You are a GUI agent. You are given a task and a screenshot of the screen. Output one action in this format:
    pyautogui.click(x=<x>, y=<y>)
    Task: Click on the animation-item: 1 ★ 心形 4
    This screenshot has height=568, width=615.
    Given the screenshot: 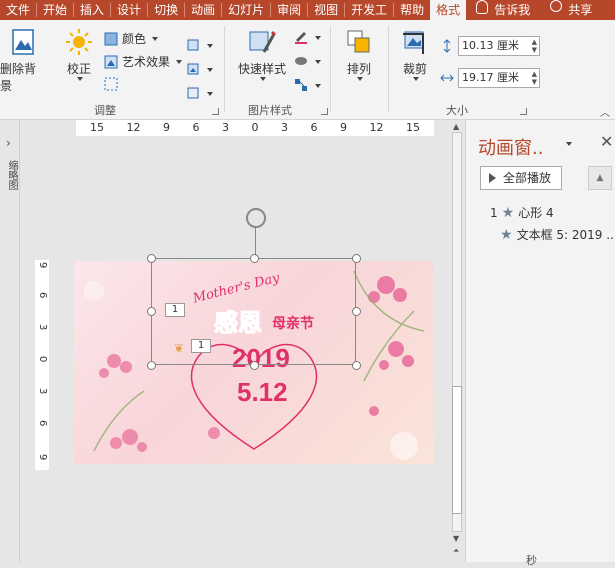 What is the action you would take?
    pyautogui.click(x=522, y=212)
    